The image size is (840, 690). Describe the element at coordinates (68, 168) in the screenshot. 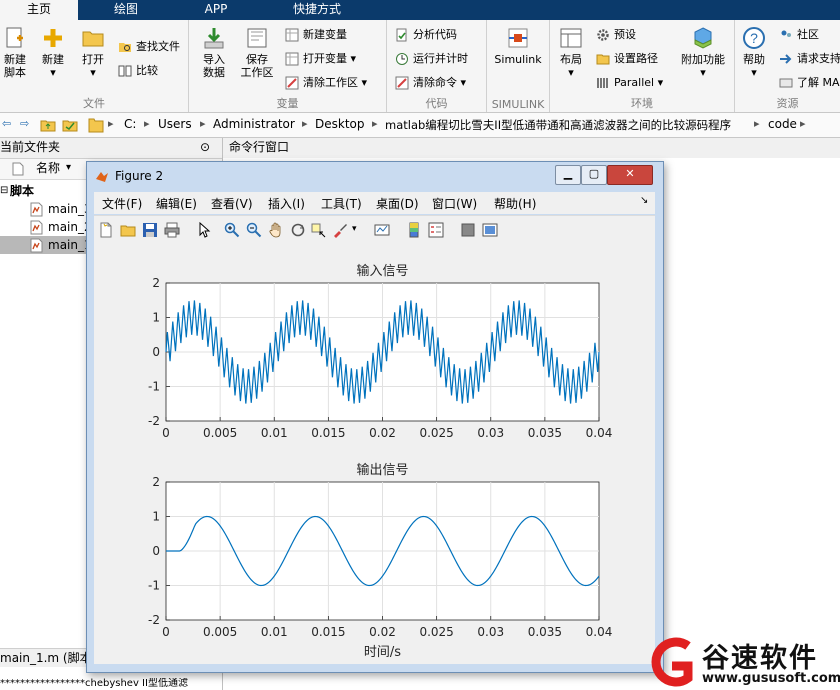

I see `sort-chevron-icon: ▾` at that location.